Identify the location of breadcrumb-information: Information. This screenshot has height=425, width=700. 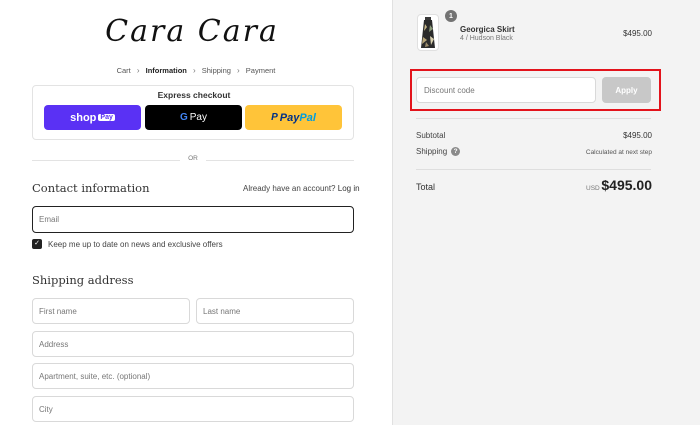
(166, 70).